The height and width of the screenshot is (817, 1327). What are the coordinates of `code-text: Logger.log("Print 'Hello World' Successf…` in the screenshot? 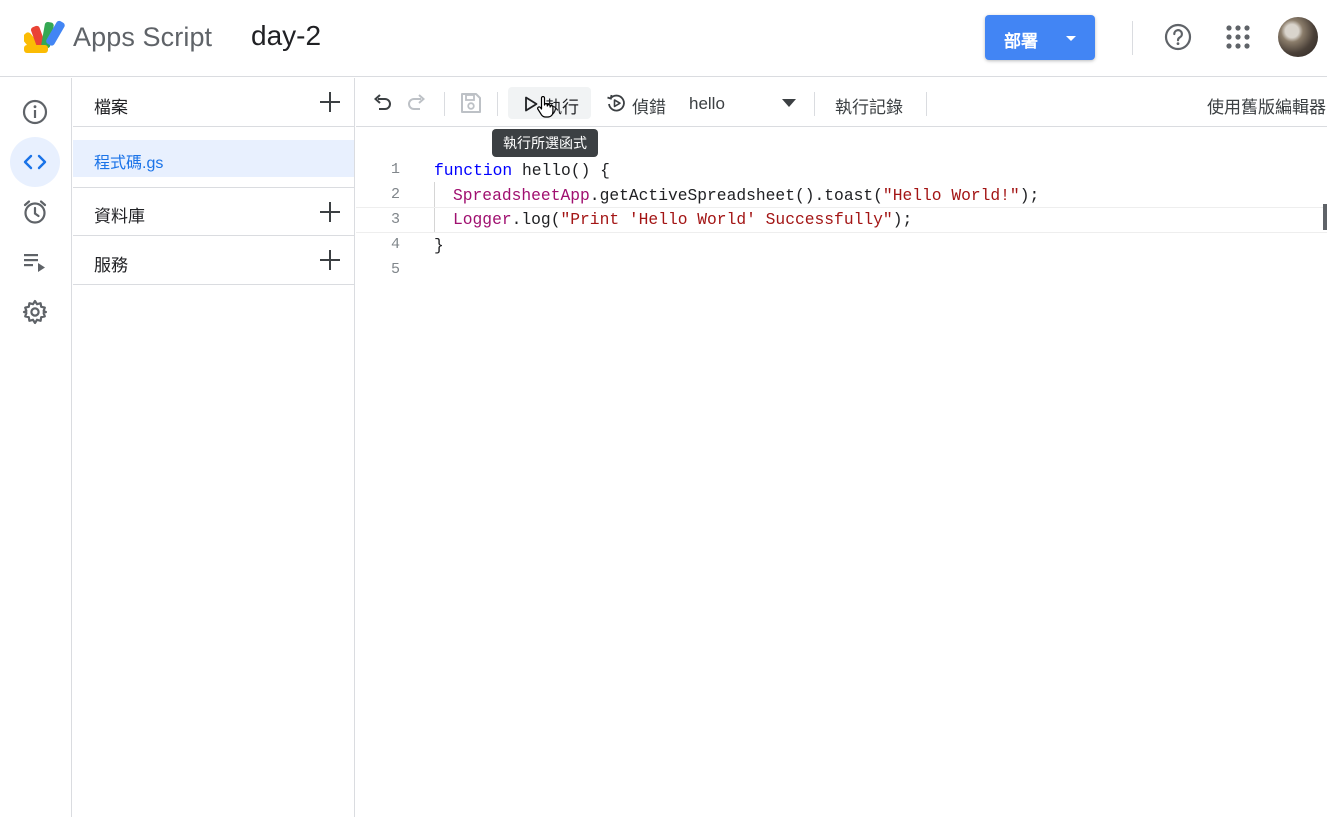 It's located at (682, 219).